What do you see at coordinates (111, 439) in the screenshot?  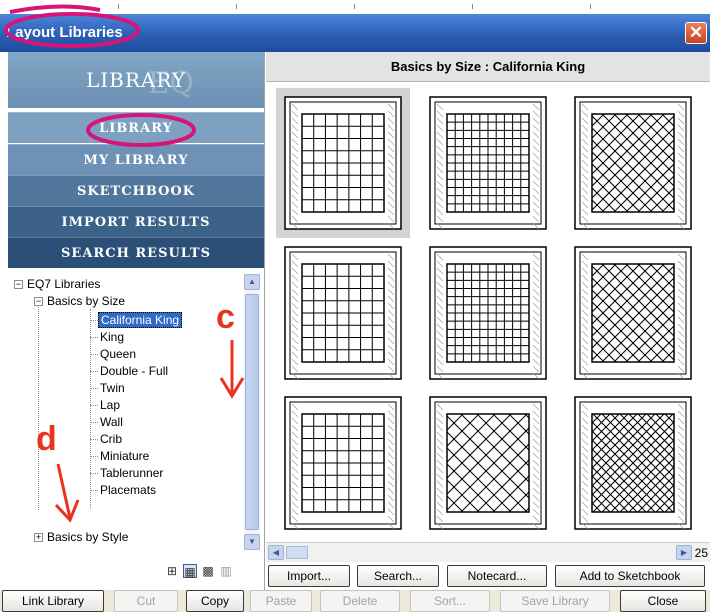 I see `tree-item-crib: Crib` at bounding box center [111, 439].